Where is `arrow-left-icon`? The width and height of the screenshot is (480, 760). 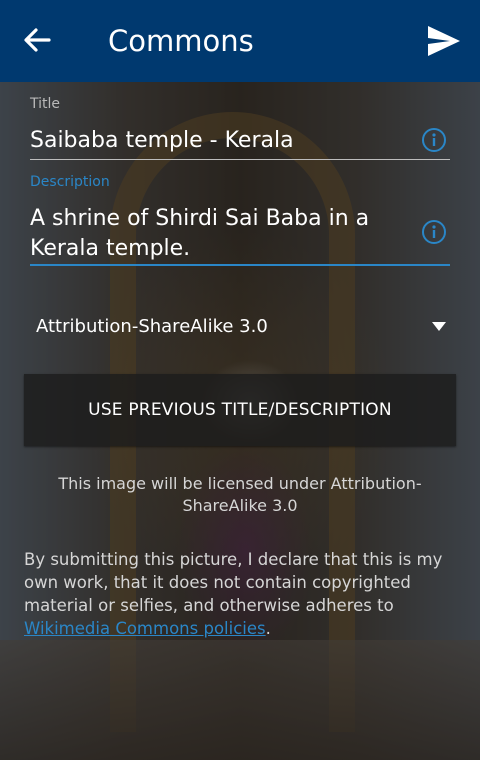 arrow-left-icon is located at coordinates (37, 40).